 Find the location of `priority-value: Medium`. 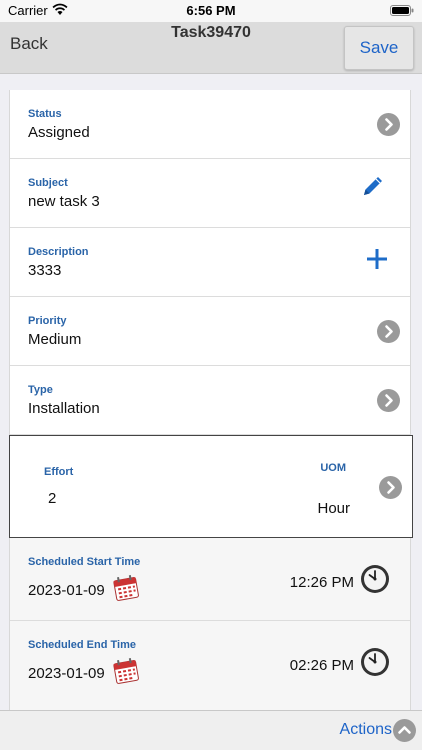

priority-value: Medium is located at coordinates (55, 339).